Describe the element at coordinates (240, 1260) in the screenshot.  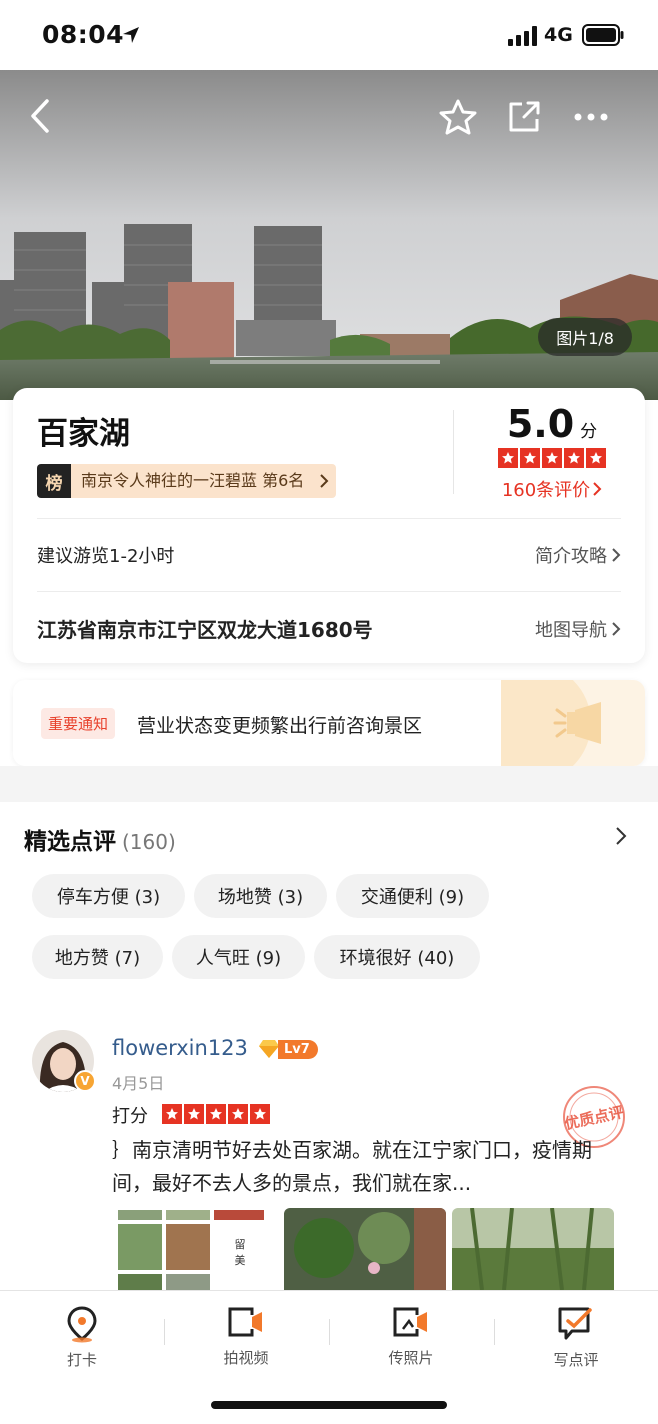
I see `svg-text: 美` at that location.